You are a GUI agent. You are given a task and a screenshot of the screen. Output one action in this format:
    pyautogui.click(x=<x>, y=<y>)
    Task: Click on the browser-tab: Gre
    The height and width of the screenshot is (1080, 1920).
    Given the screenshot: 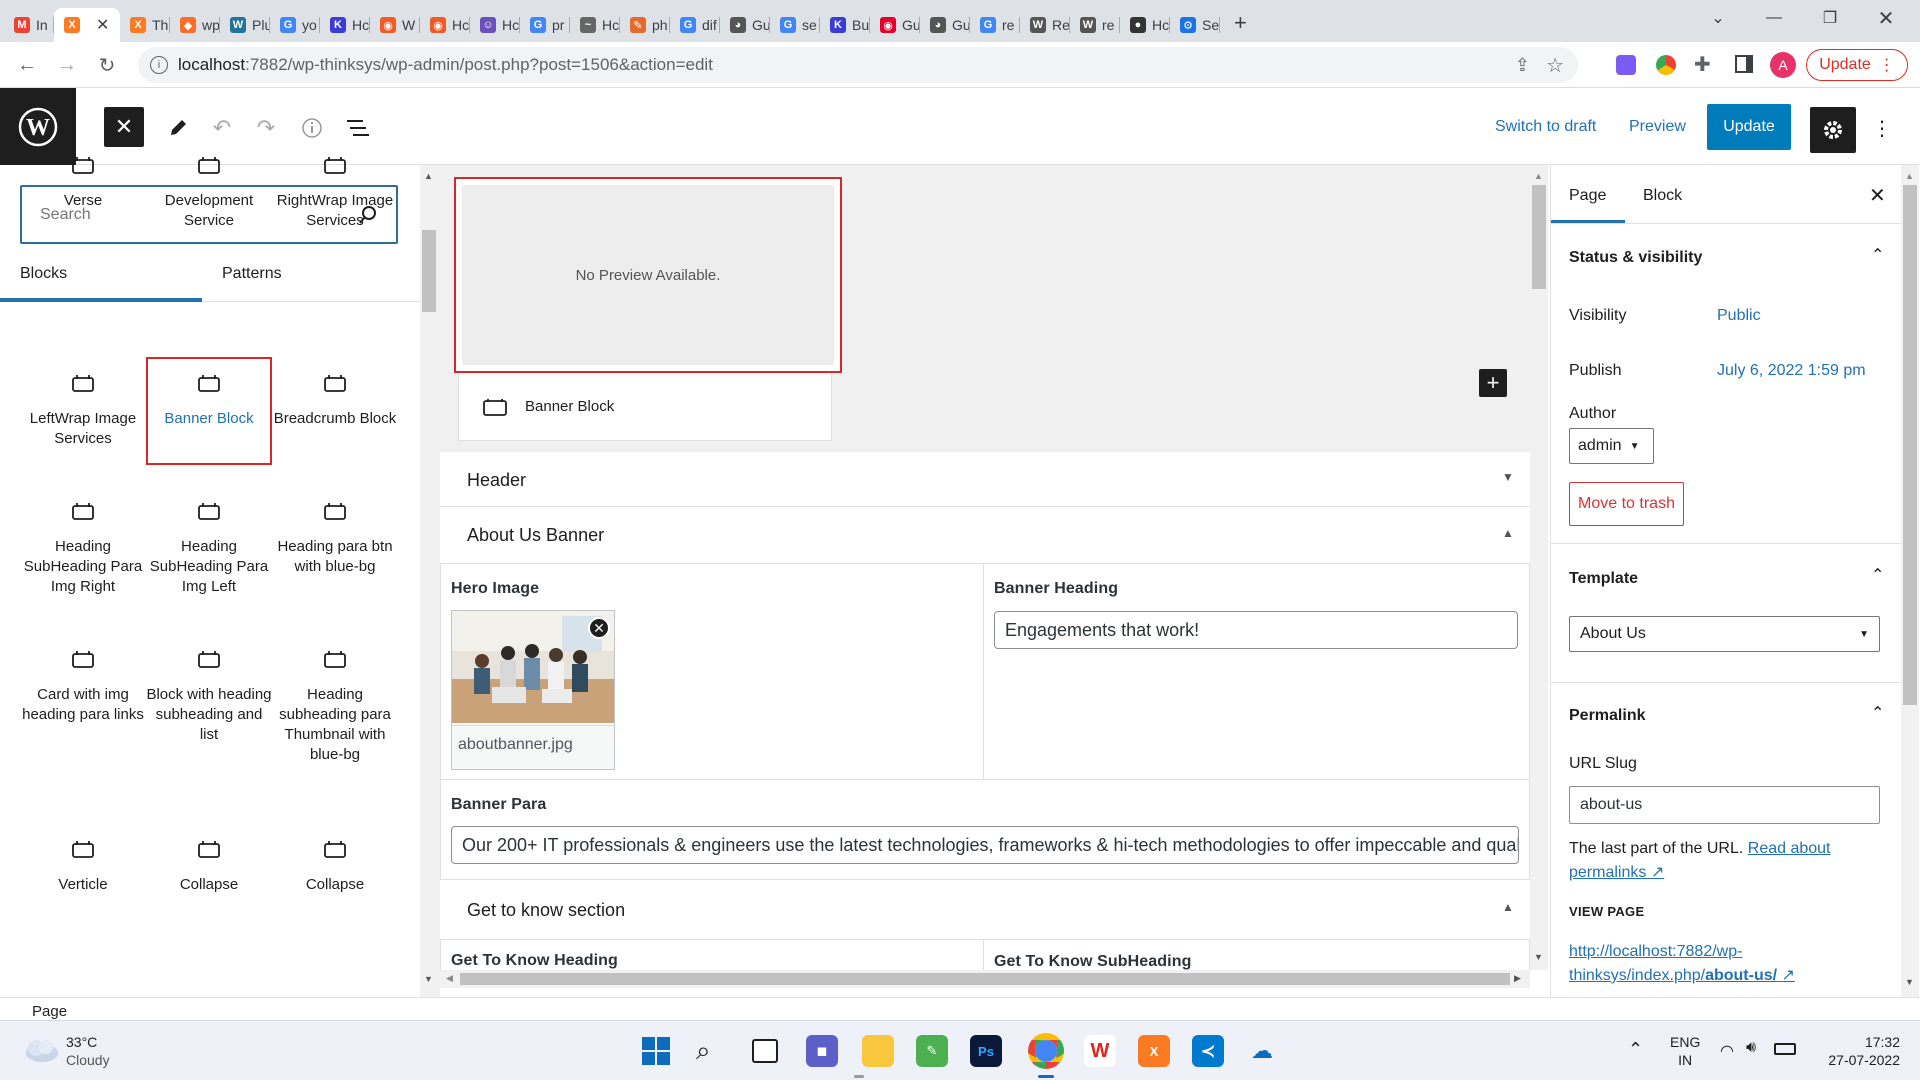 What is the action you would take?
    pyautogui.click(x=995, y=25)
    